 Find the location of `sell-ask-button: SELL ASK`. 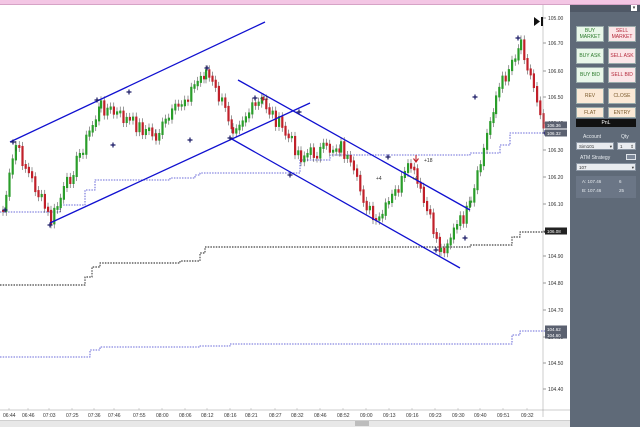

sell-ask-button: SELL ASK is located at coordinates (622, 56).